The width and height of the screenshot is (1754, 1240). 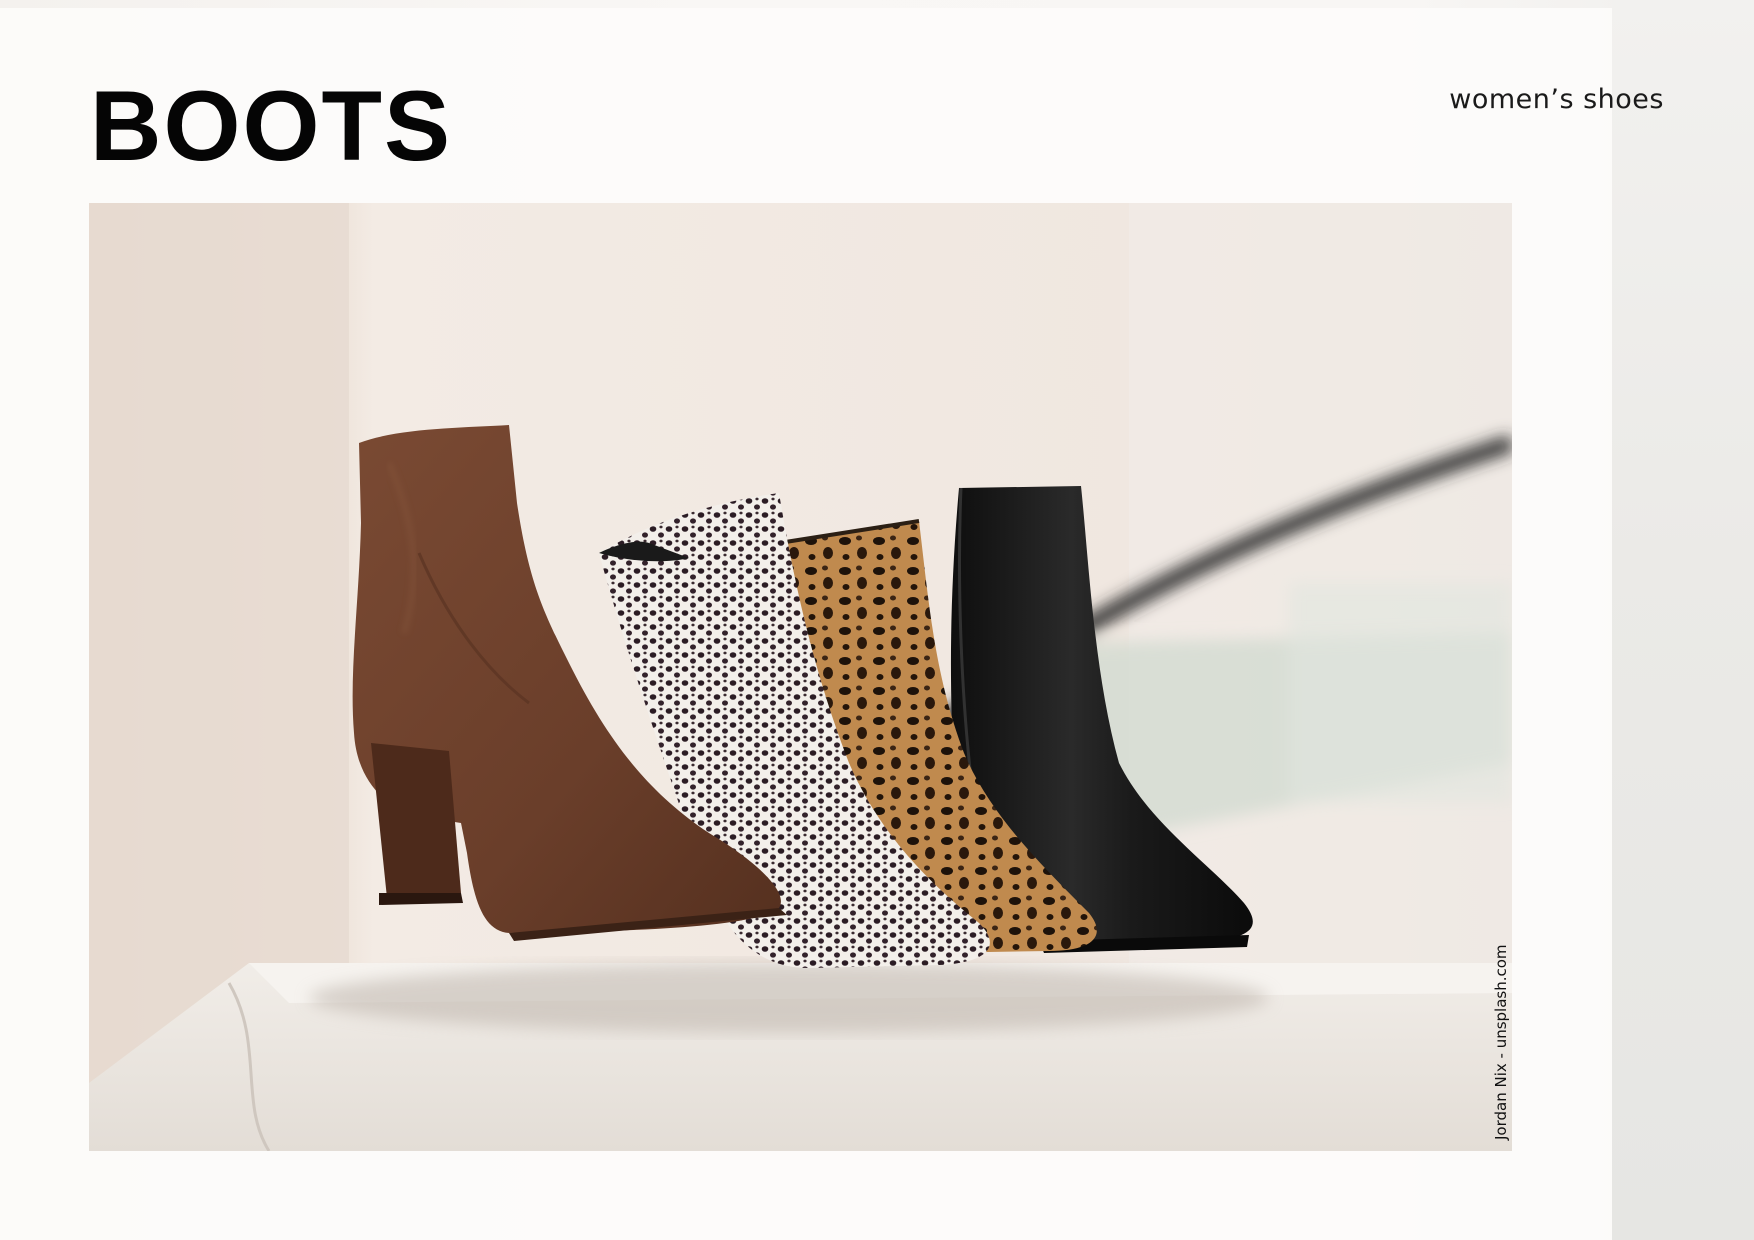 I want to click on page-title: BOOTS, so click(x=271, y=125).